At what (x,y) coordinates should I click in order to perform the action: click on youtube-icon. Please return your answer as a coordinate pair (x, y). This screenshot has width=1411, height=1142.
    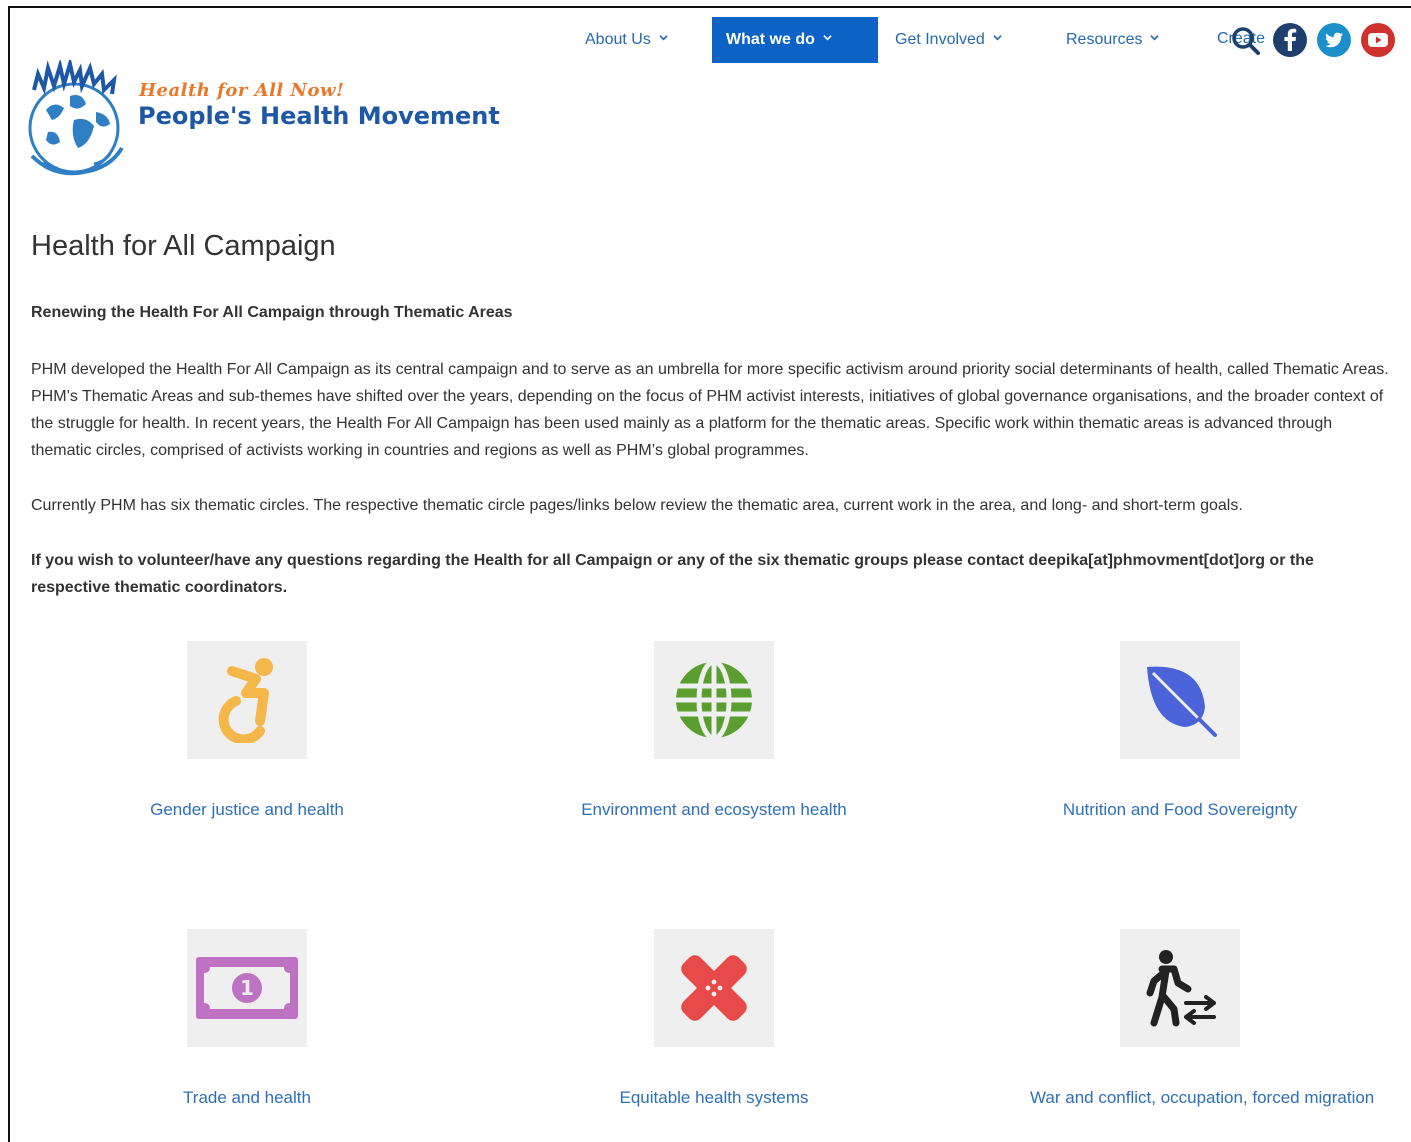
    Looking at the image, I should click on (1378, 40).